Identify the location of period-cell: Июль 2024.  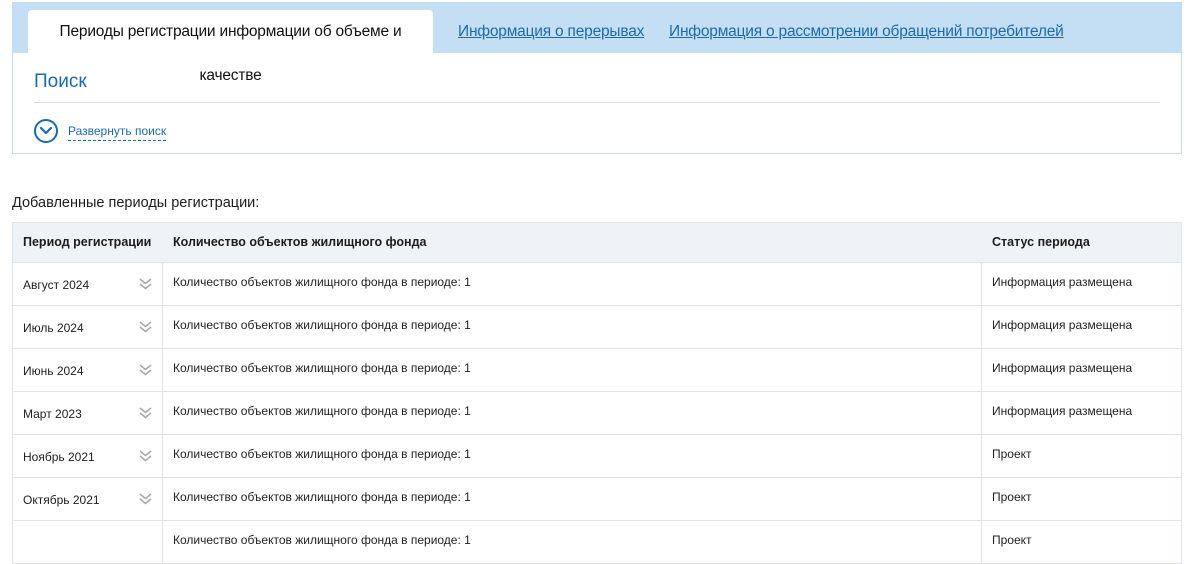
(88, 327).